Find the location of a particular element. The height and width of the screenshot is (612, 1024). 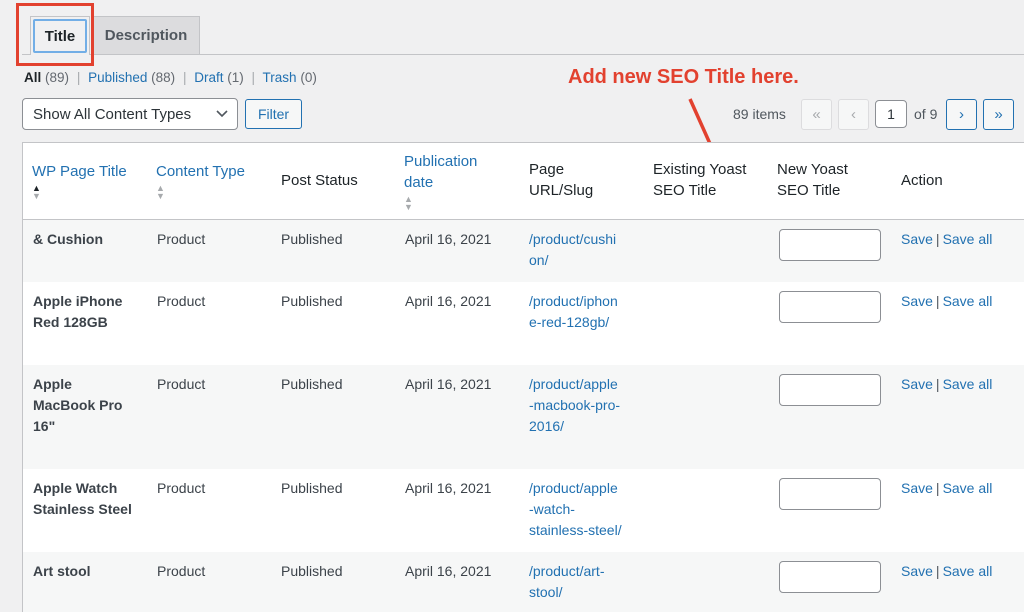

view-all-link: All is located at coordinates (32, 77).